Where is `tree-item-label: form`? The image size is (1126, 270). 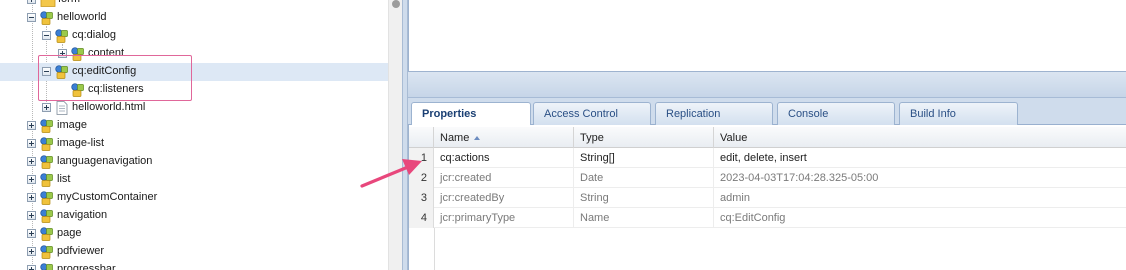
tree-item-label: form is located at coordinates (69, 2).